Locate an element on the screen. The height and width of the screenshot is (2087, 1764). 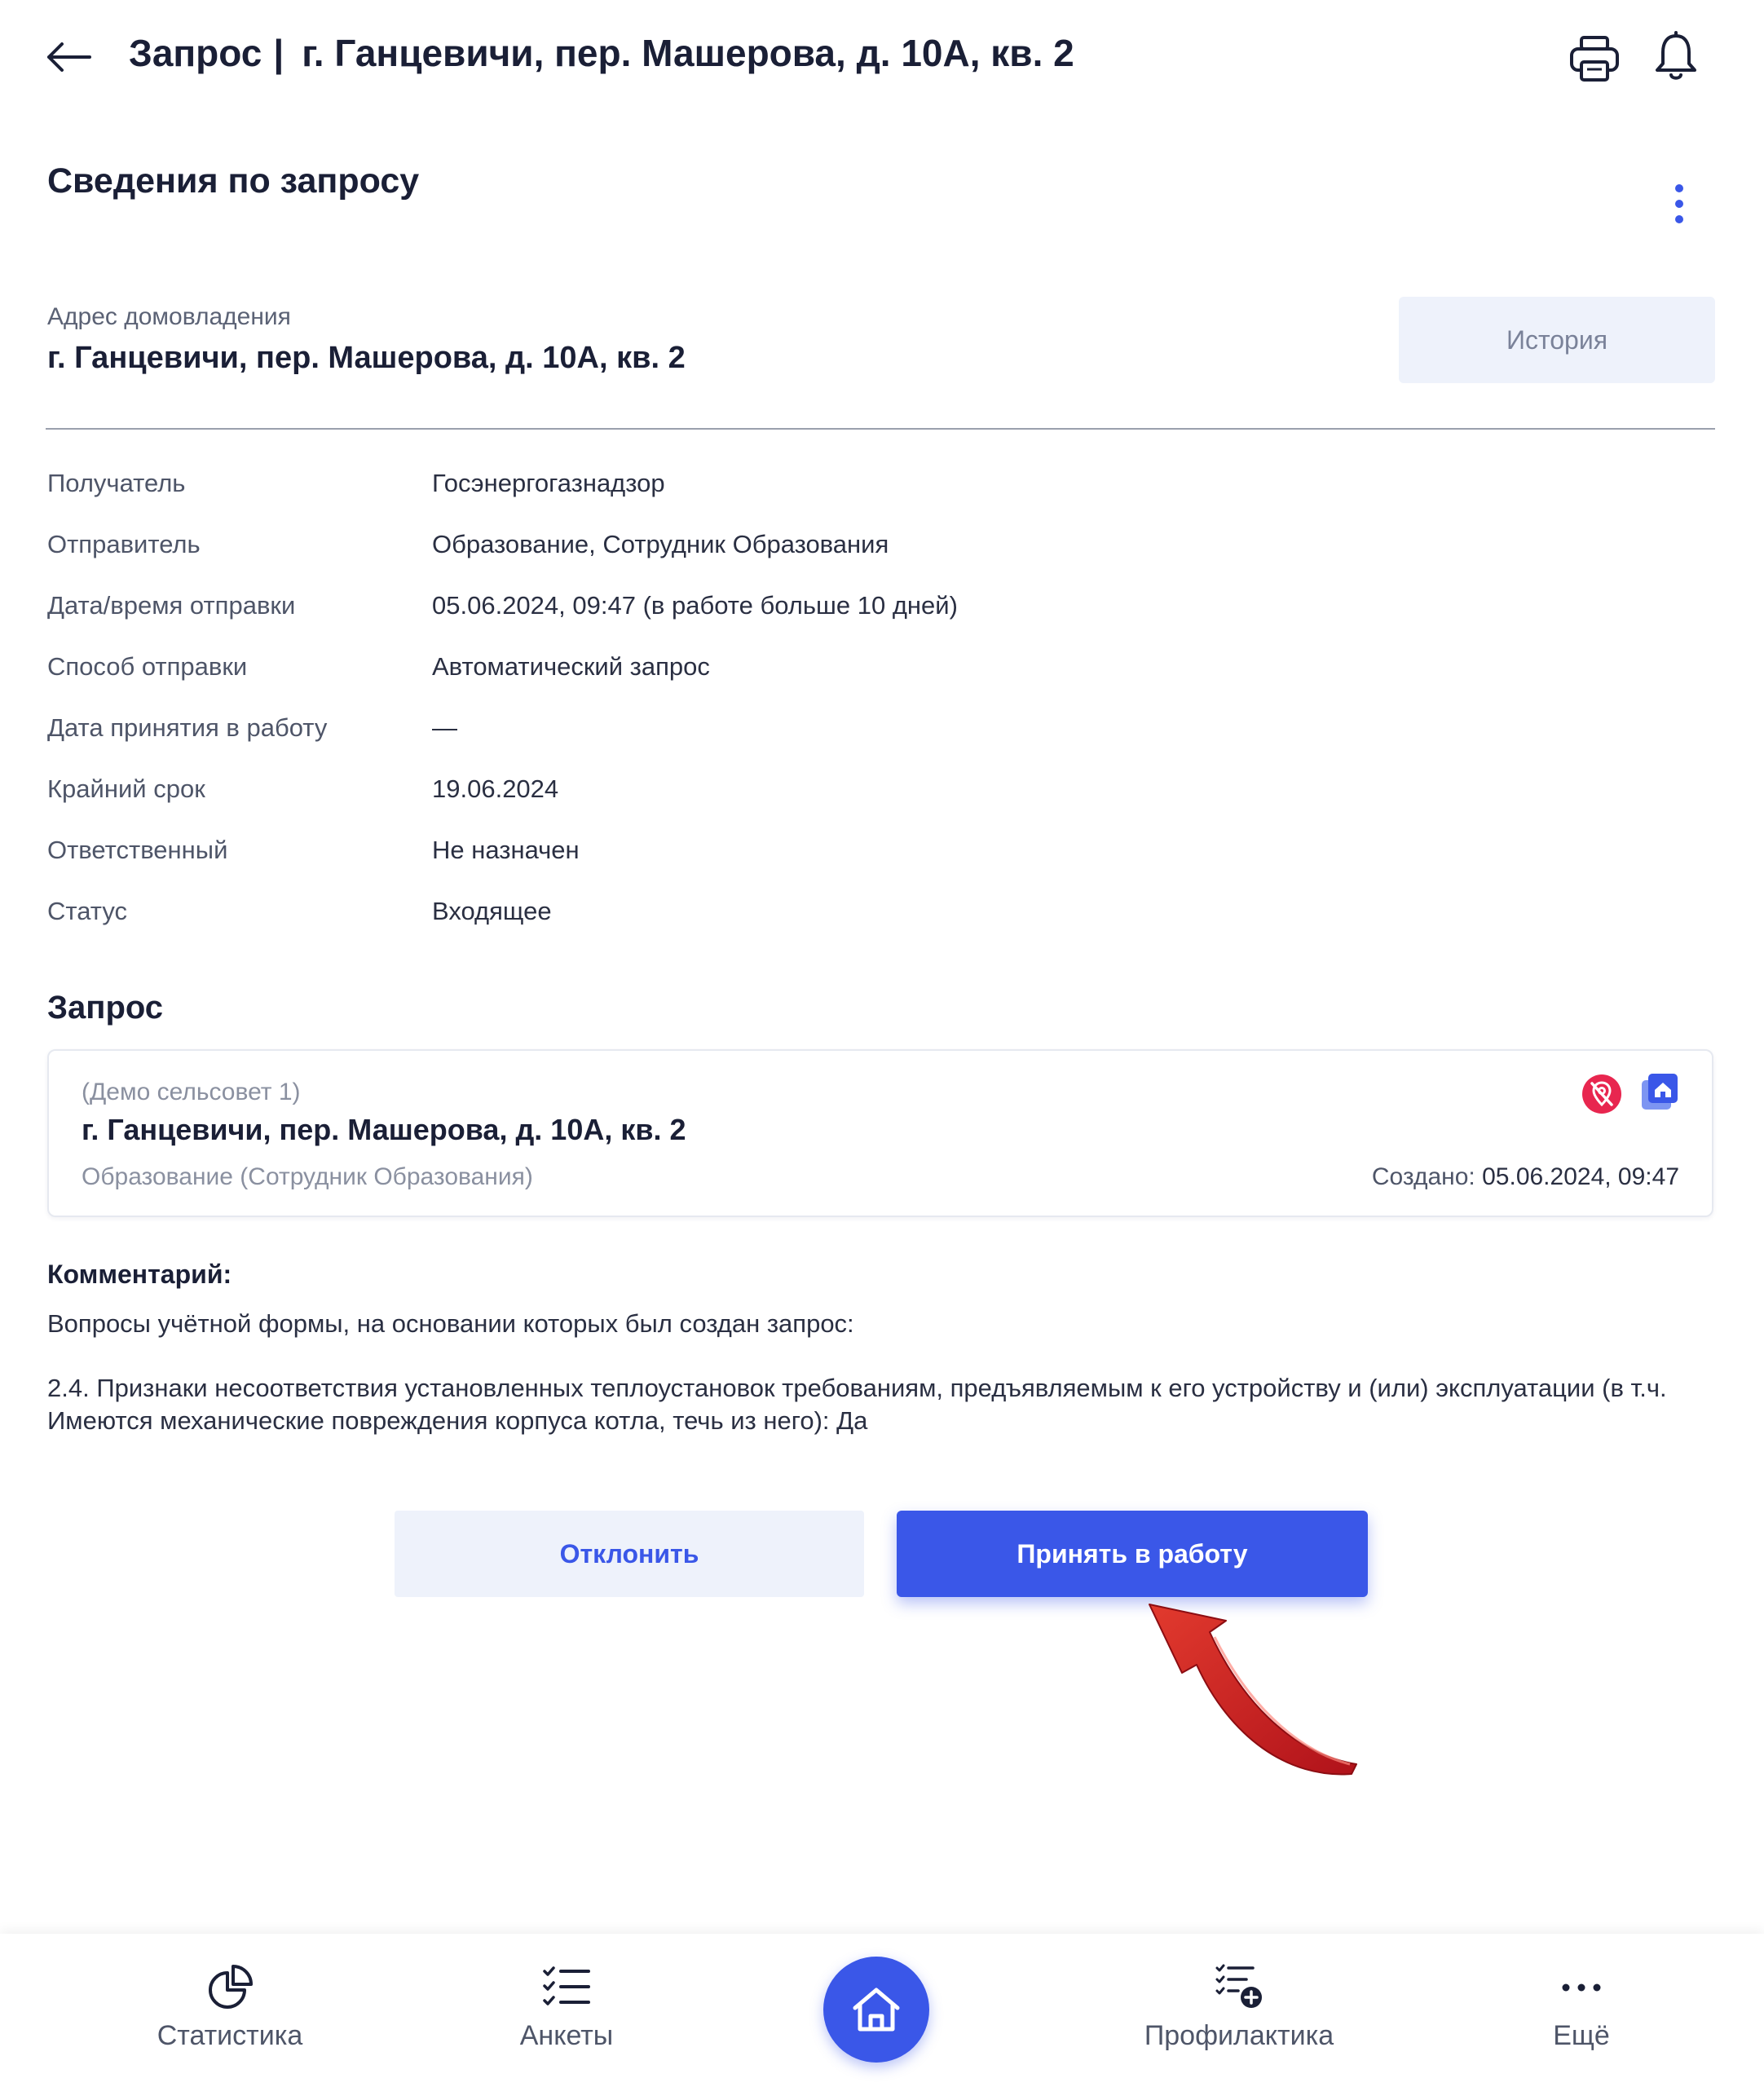
checklist-add-icon is located at coordinates (1238, 1986).